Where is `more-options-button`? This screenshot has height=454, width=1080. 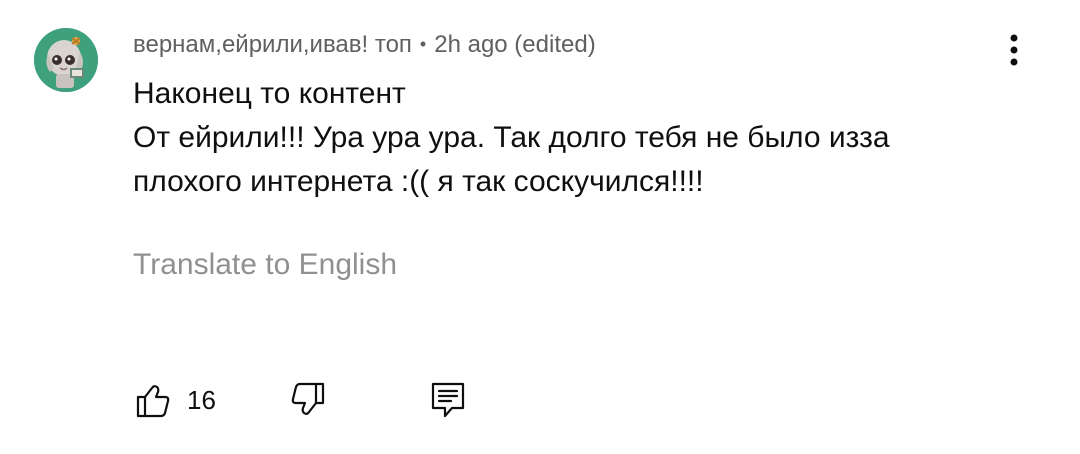
more-options-button is located at coordinates (1014, 50).